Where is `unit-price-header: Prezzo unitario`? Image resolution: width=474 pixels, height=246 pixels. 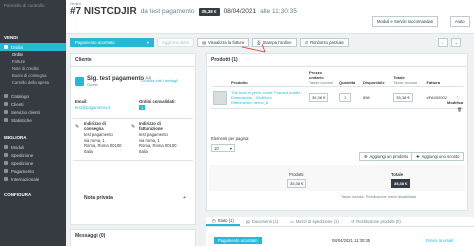
unit-price-header: Prezzo unitario is located at coordinates (316, 75).